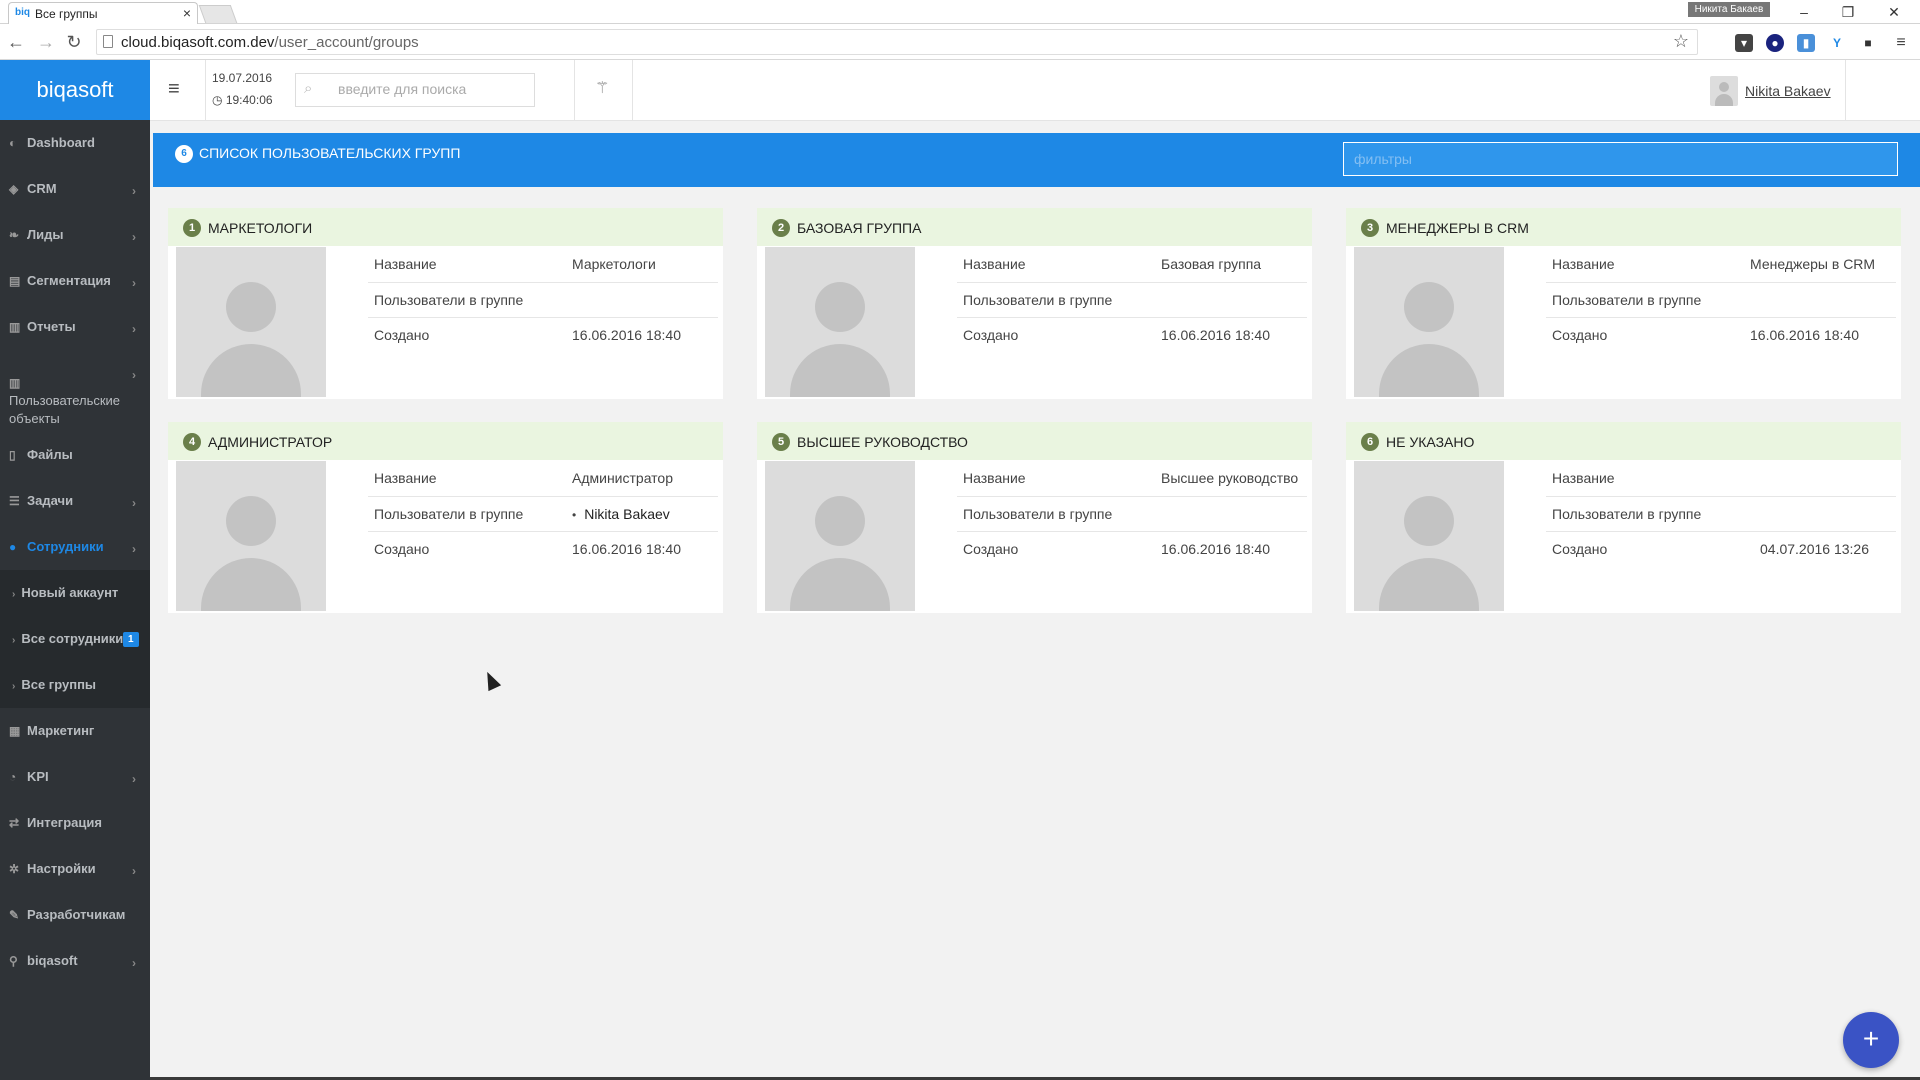 This screenshot has width=1920, height=1080. I want to click on chevron-down-icon: ›, so click(134, 549).